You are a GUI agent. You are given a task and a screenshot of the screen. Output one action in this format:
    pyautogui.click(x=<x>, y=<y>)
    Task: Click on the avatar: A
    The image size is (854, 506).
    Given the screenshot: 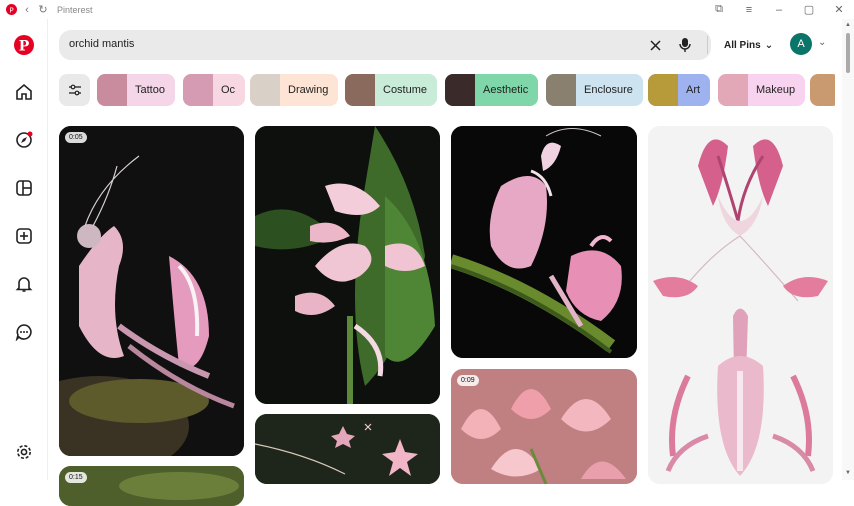 What is the action you would take?
    pyautogui.click(x=801, y=44)
    